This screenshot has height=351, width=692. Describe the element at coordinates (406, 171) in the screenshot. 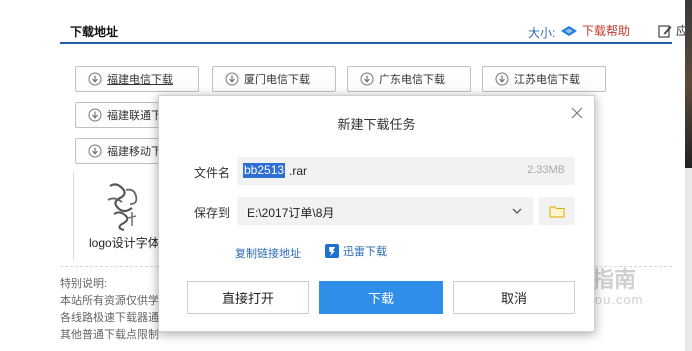

I see `filename-input: bb2513 .rar 2.33MB` at that location.